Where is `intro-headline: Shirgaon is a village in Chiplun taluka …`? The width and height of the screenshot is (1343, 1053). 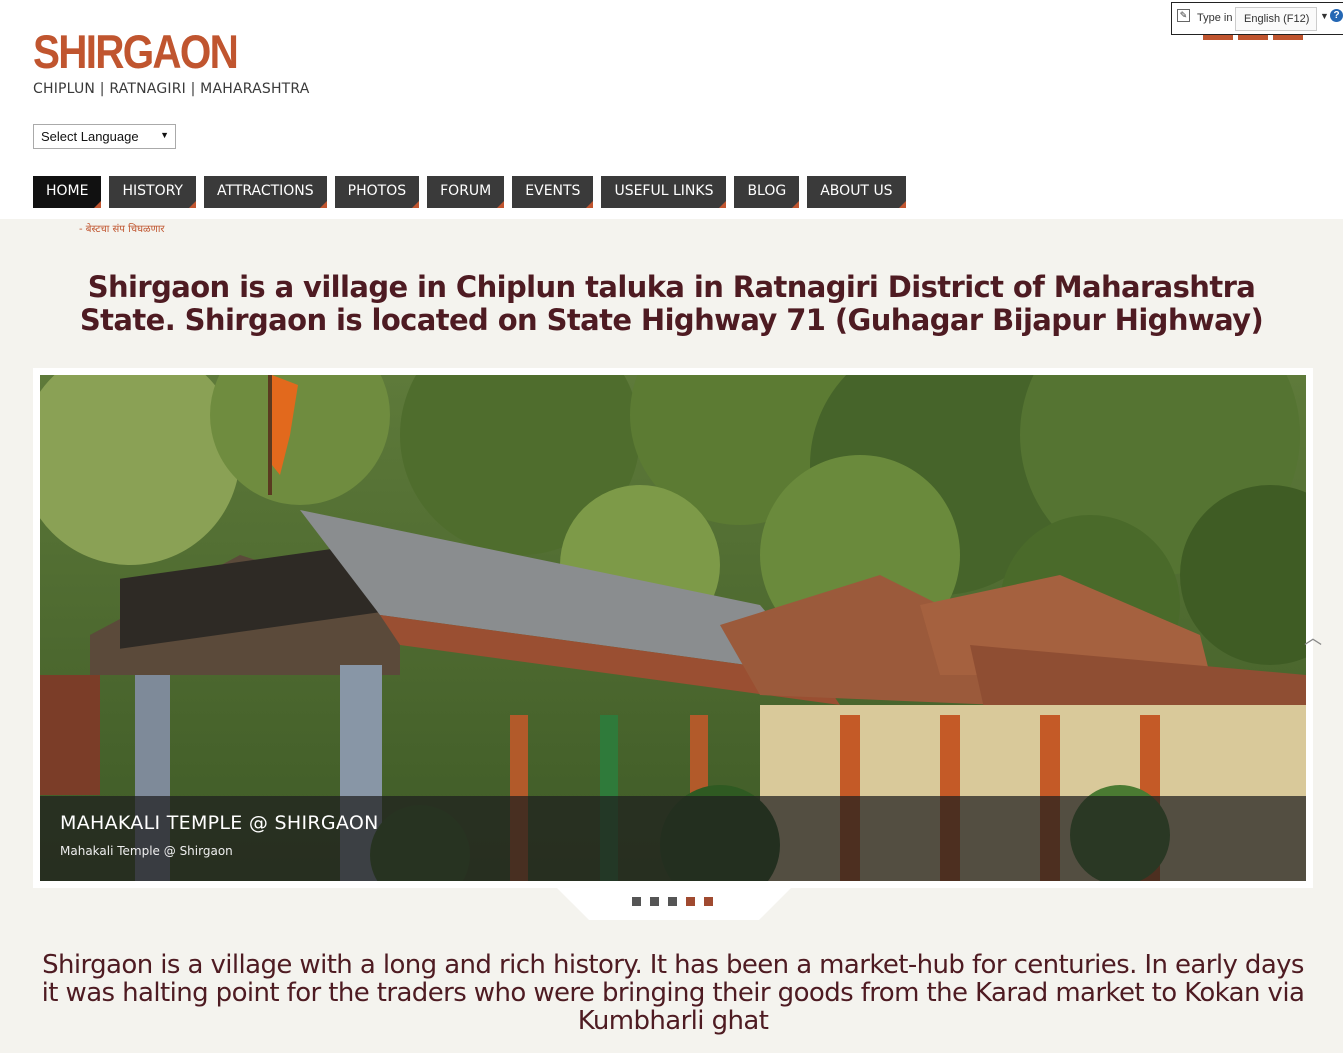 intro-headline: Shirgaon is a village in Chiplun taluka … is located at coordinates (671, 303).